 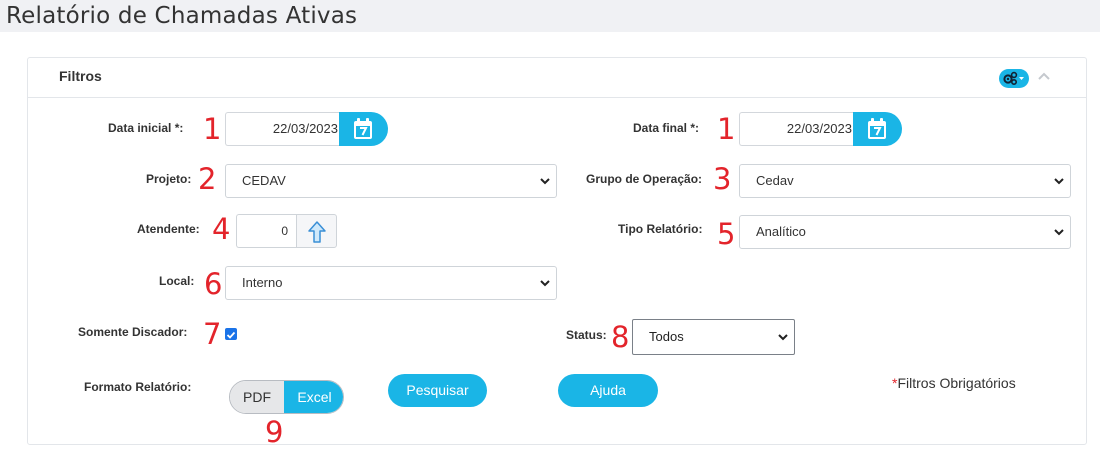 What do you see at coordinates (264, 180) in the screenshot?
I see `projeto-value: CEDAV` at bounding box center [264, 180].